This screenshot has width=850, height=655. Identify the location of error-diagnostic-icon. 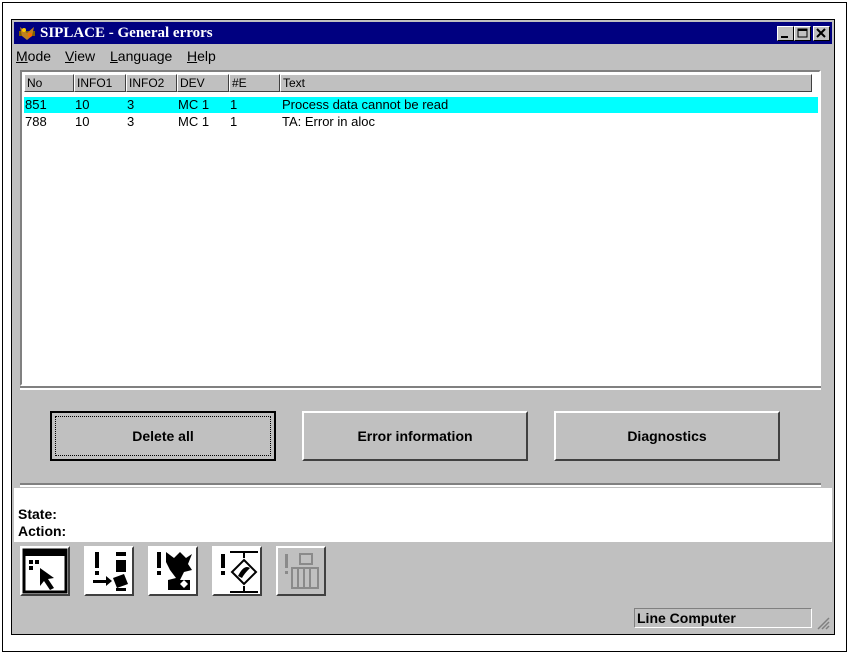
(239, 572).